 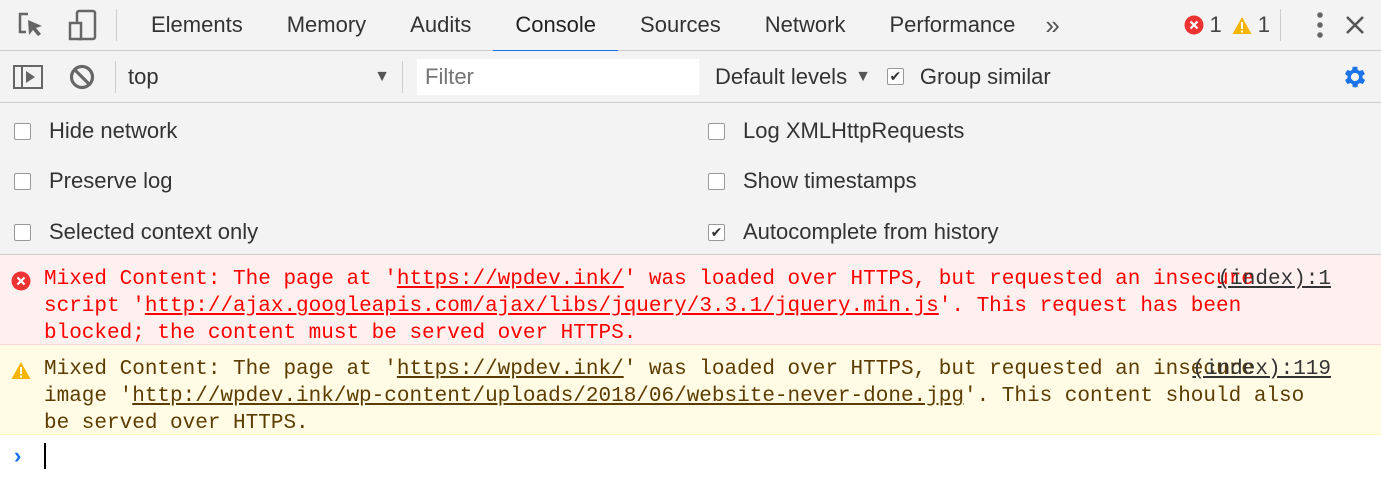 What do you see at coordinates (1194, 25) in the screenshot?
I see `error-count-icon` at bounding box center [1194, 25].